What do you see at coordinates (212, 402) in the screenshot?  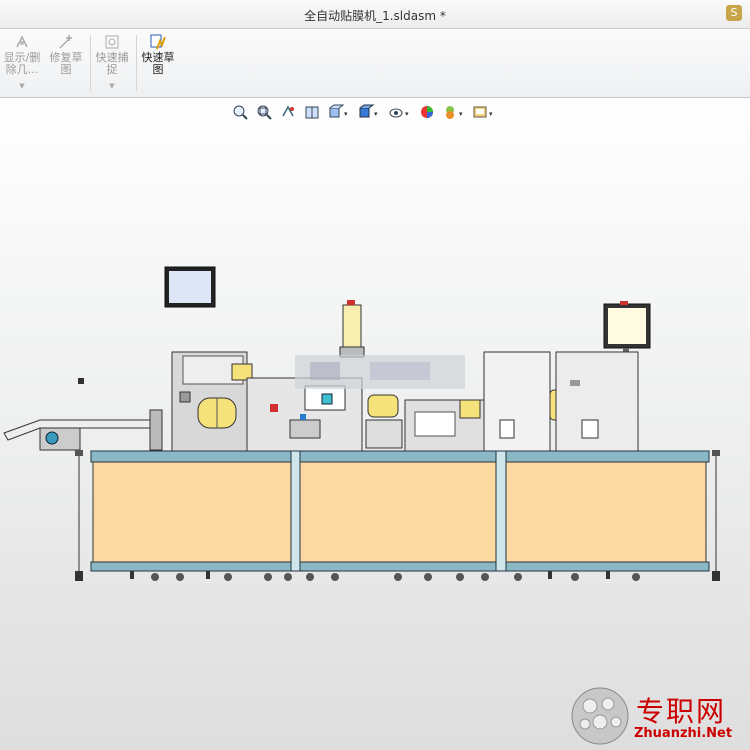 I see `unwind-station` at bounding box center [212, 402].